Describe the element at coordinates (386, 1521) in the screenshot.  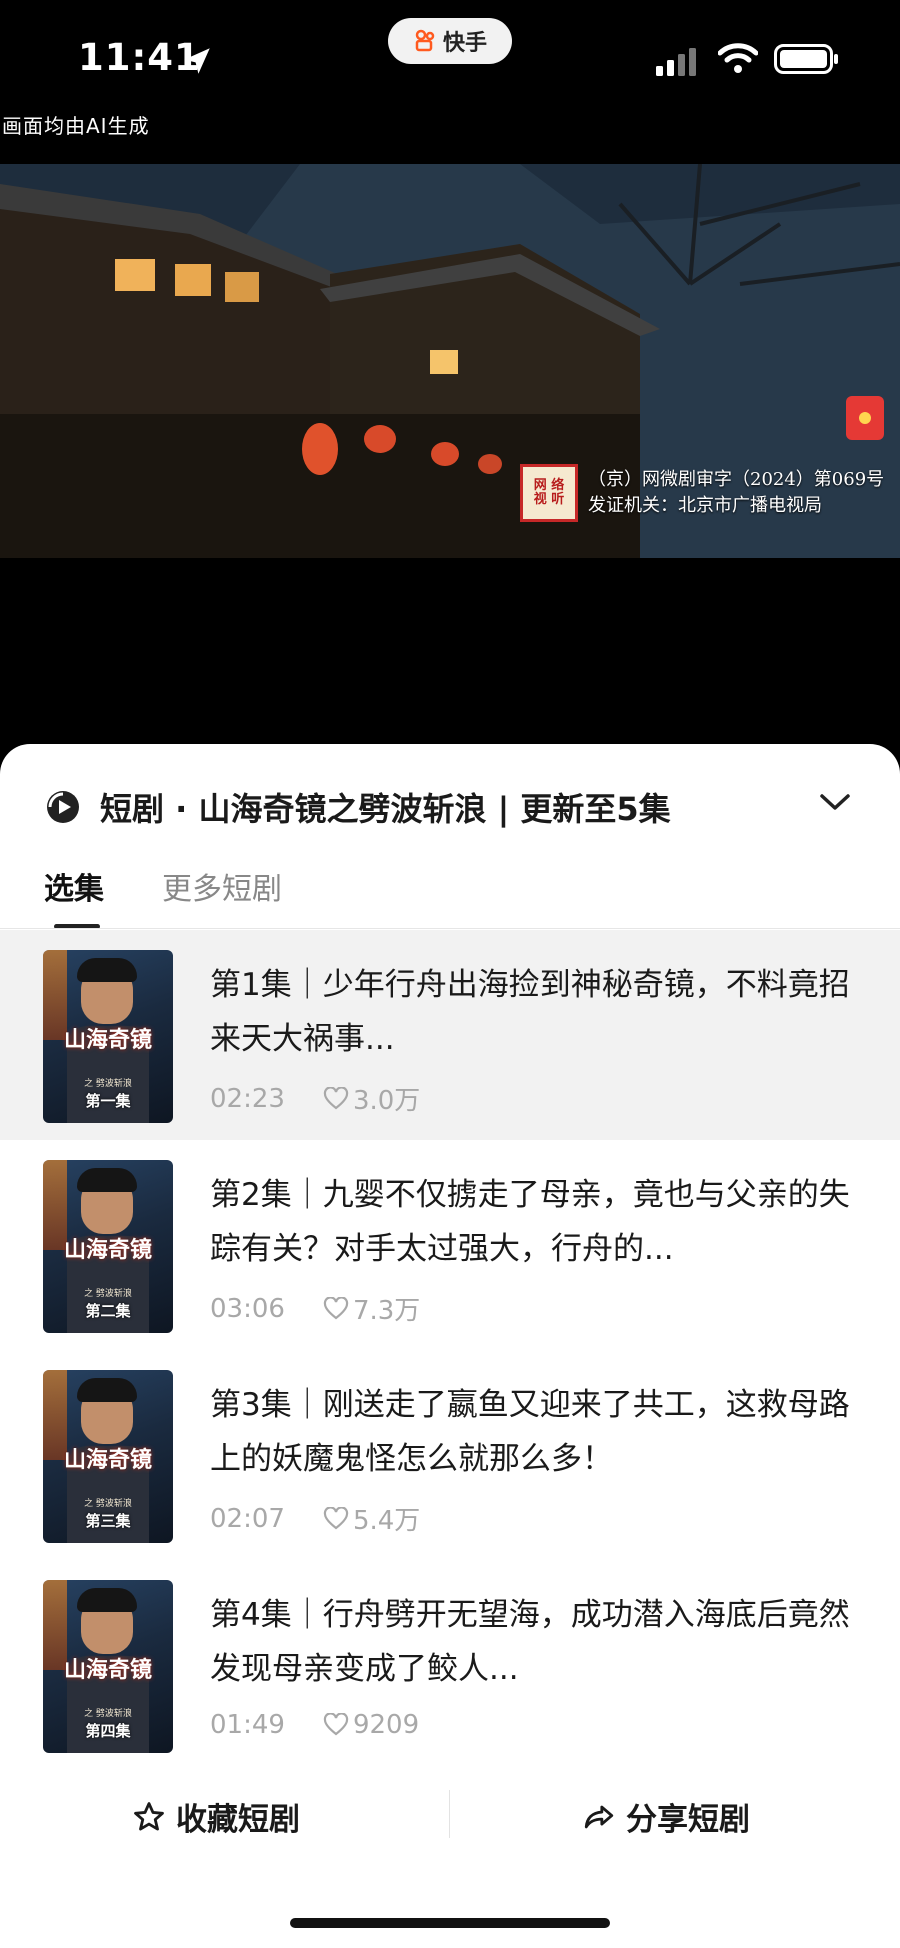
I see `episode-like-count: 5.4万` at that location.